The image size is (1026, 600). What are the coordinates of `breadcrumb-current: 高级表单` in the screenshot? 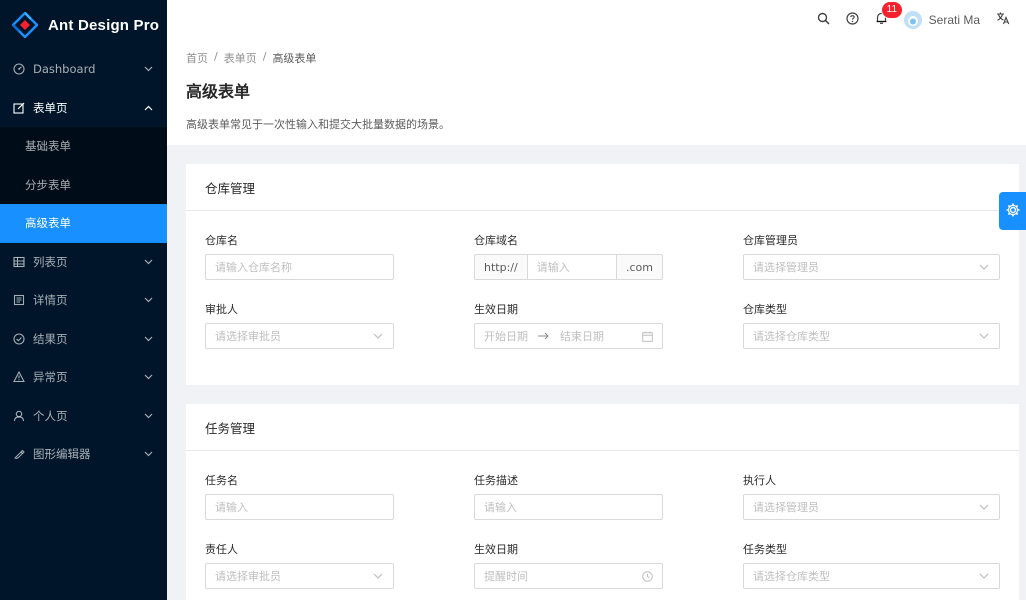 It's located at (294, 58).